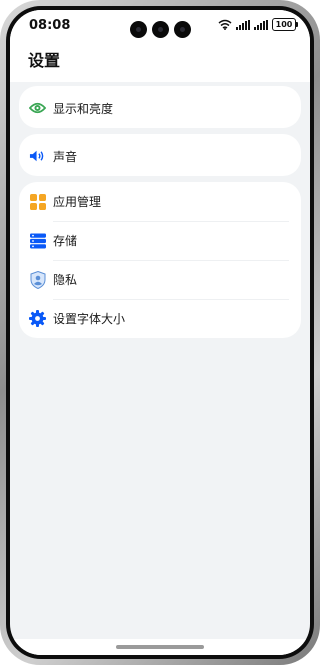 Image resolution: width=320 pixels, height=665 pixels. Describe the element at coordinates (37, 201) in the screenshot. I see `apps-grid-icon` at that location.